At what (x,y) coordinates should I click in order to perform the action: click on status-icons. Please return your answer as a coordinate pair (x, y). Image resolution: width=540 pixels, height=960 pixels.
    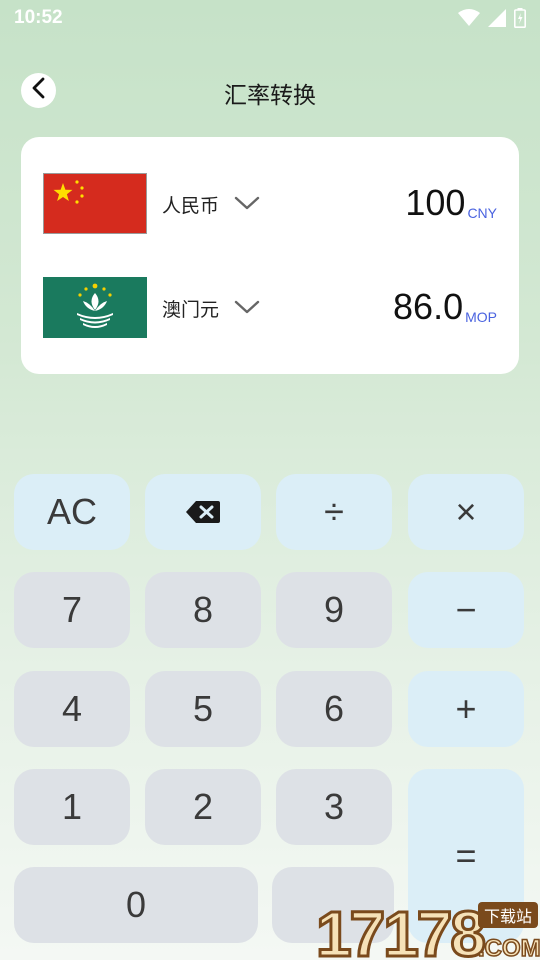
    Looking at the image, I should click on (492, 18).